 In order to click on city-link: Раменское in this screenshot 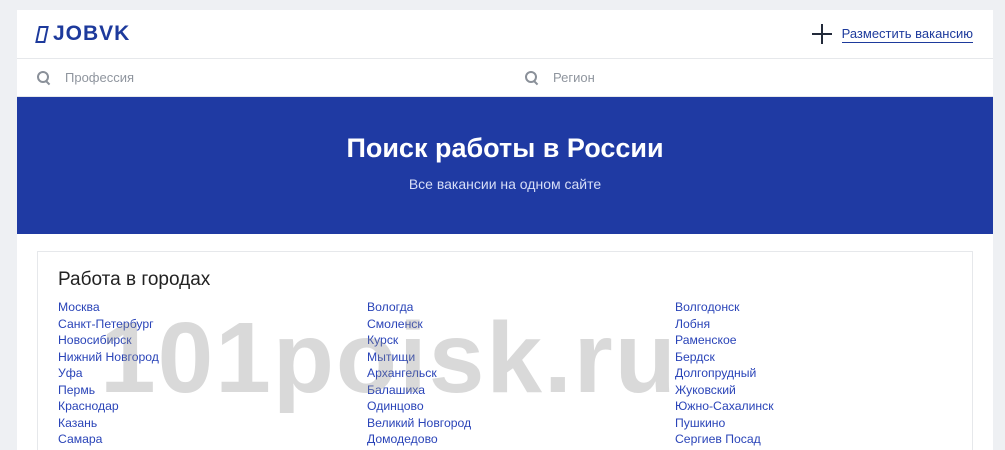, I will do `click(724, 340)`.